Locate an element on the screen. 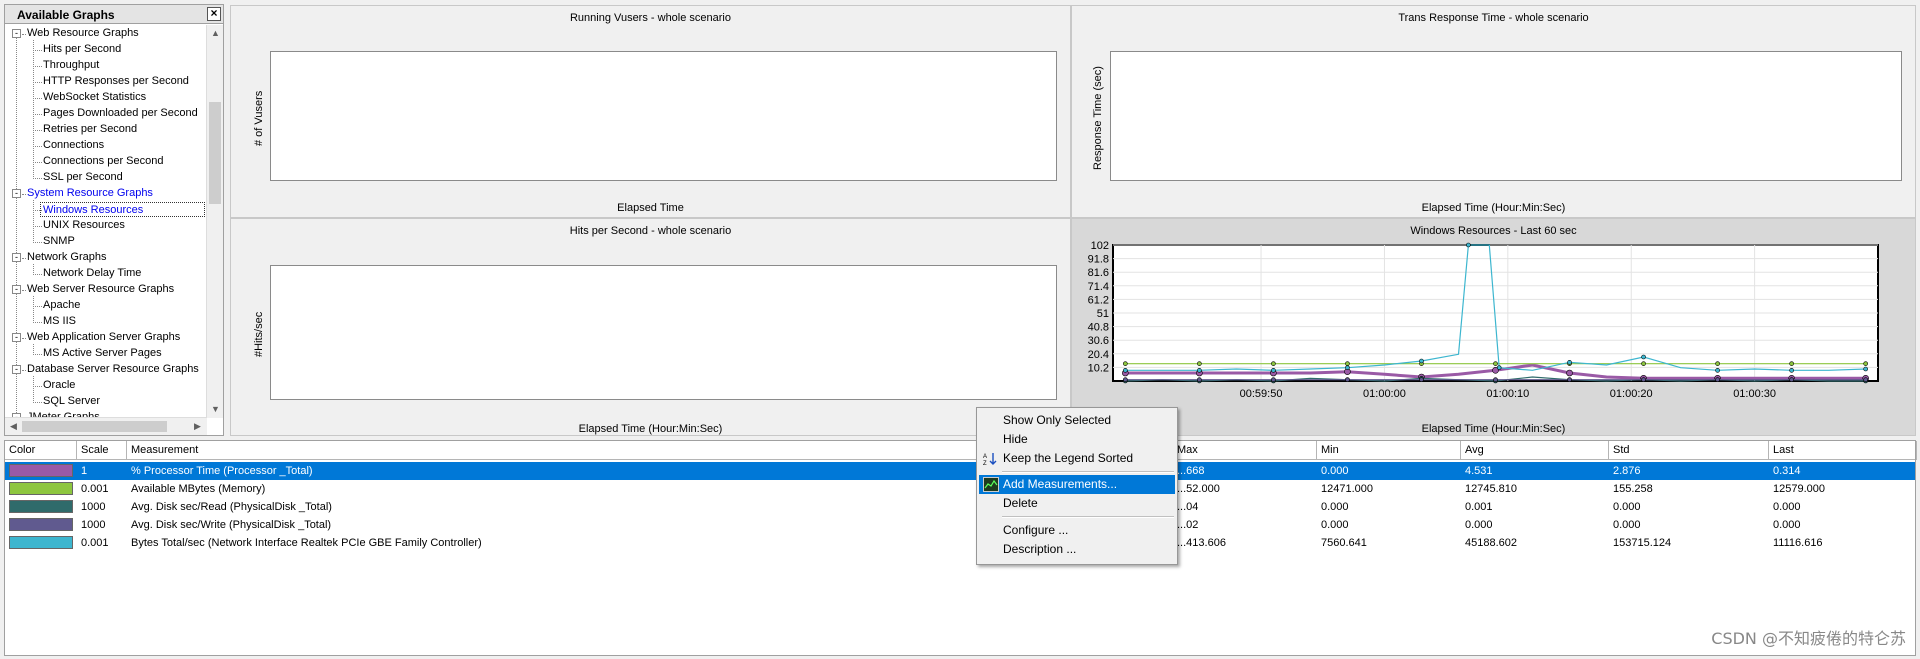 This screenshot has width=1920, height=659. column-header-std: Std is located at coordinates (1689, 450).